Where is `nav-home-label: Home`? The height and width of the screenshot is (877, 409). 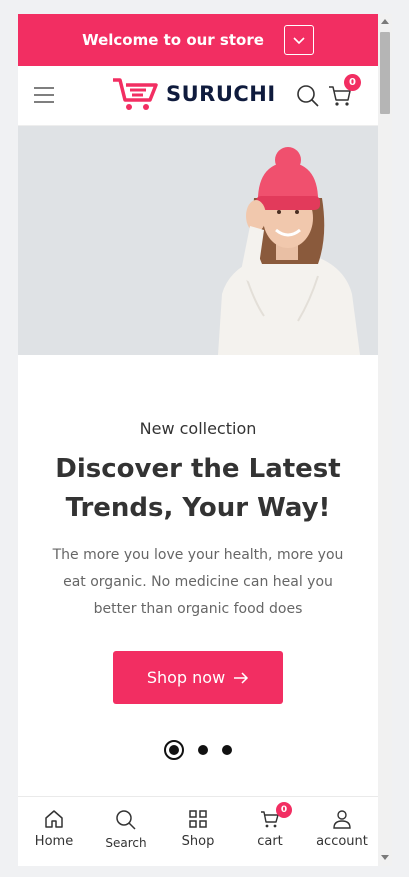 nav-home-label: Home is located at coordinates (54, 841).